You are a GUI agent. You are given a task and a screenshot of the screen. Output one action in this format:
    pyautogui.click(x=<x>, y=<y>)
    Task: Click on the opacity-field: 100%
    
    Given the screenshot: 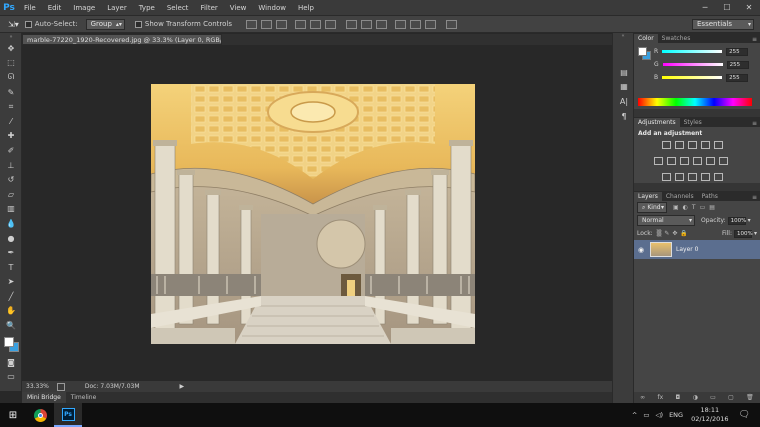 What is the action you would take?
    pyautogui.click(x=736, y=220)
    